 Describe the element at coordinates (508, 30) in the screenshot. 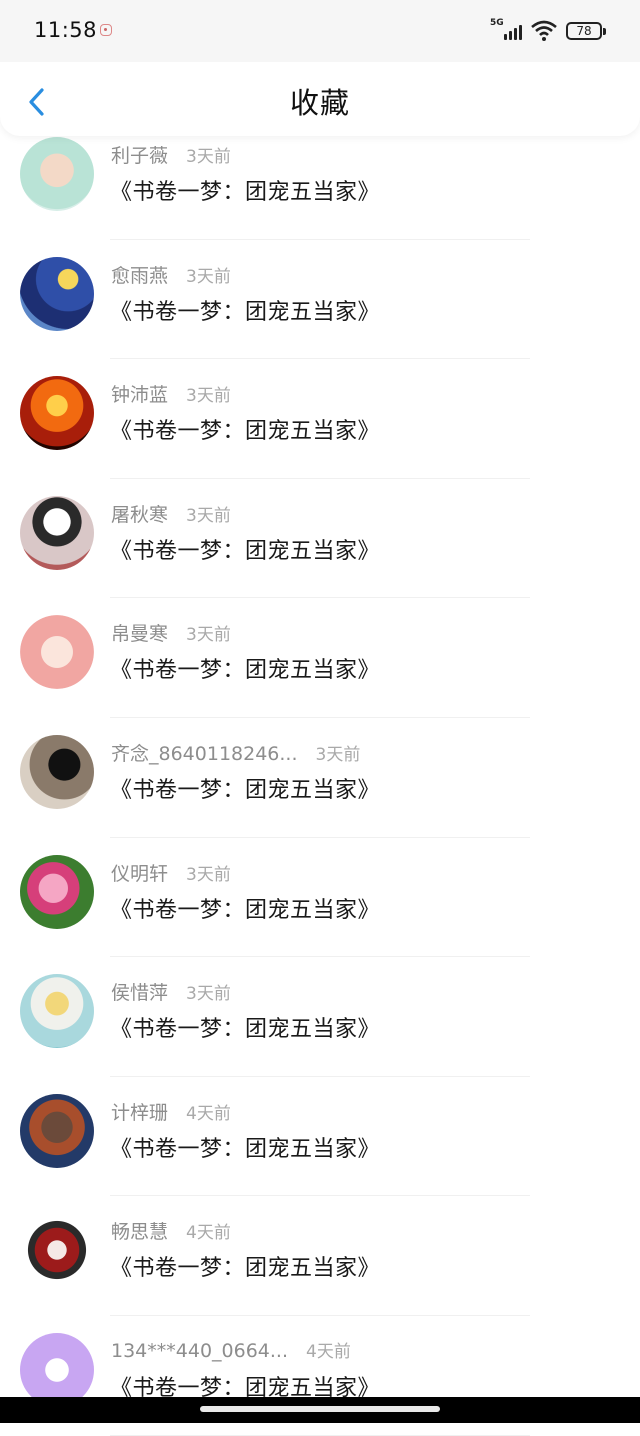

I see `cellular-signal-icon: 5G` at that location.